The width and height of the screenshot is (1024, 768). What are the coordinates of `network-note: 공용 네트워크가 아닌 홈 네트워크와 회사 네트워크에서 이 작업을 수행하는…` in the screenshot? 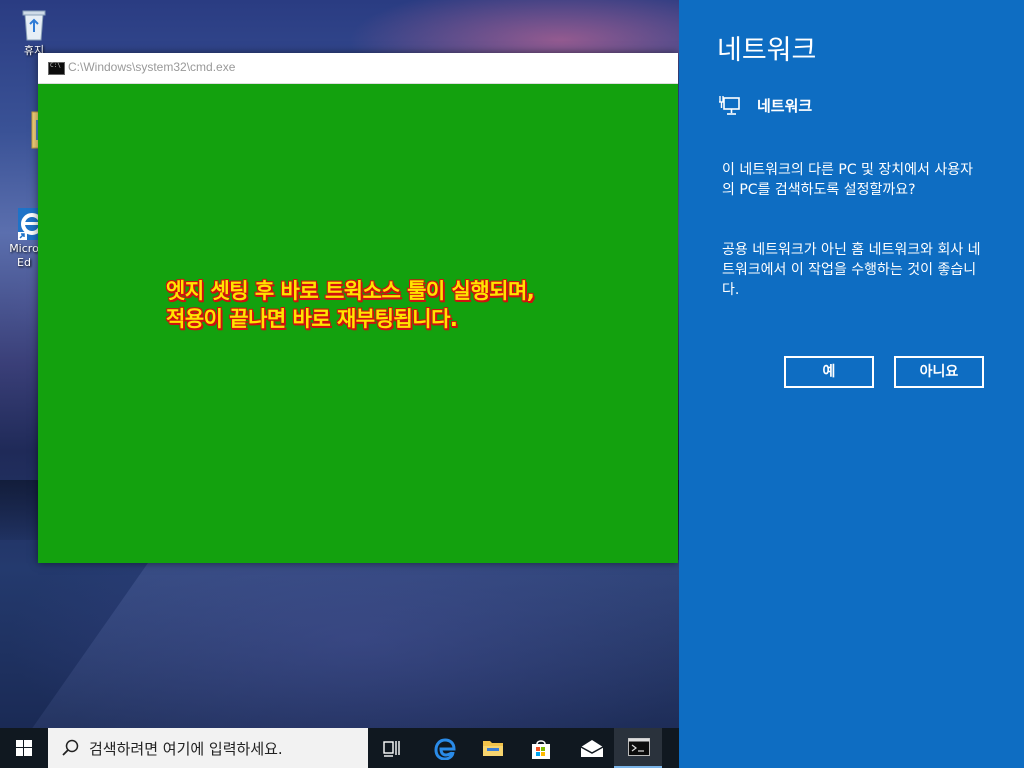 It's located at (851, 270).